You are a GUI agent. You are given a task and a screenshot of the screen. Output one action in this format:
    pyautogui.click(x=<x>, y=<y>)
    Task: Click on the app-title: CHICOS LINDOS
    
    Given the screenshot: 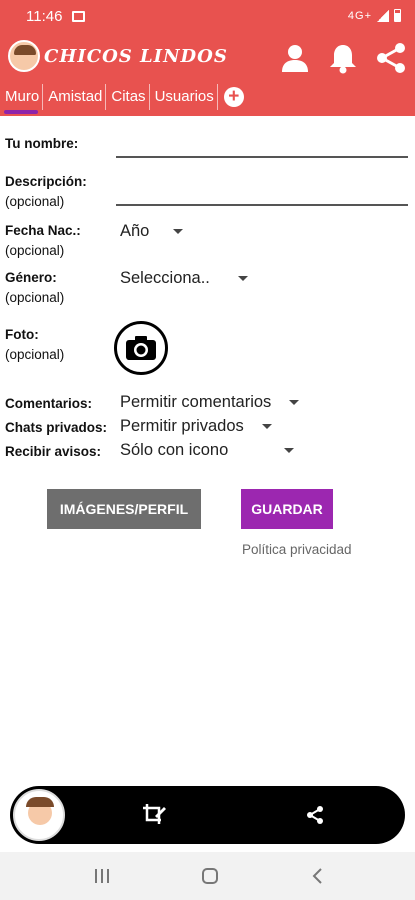 What is the action you would take?
    pyautogui.click(x=136, y=56)
    